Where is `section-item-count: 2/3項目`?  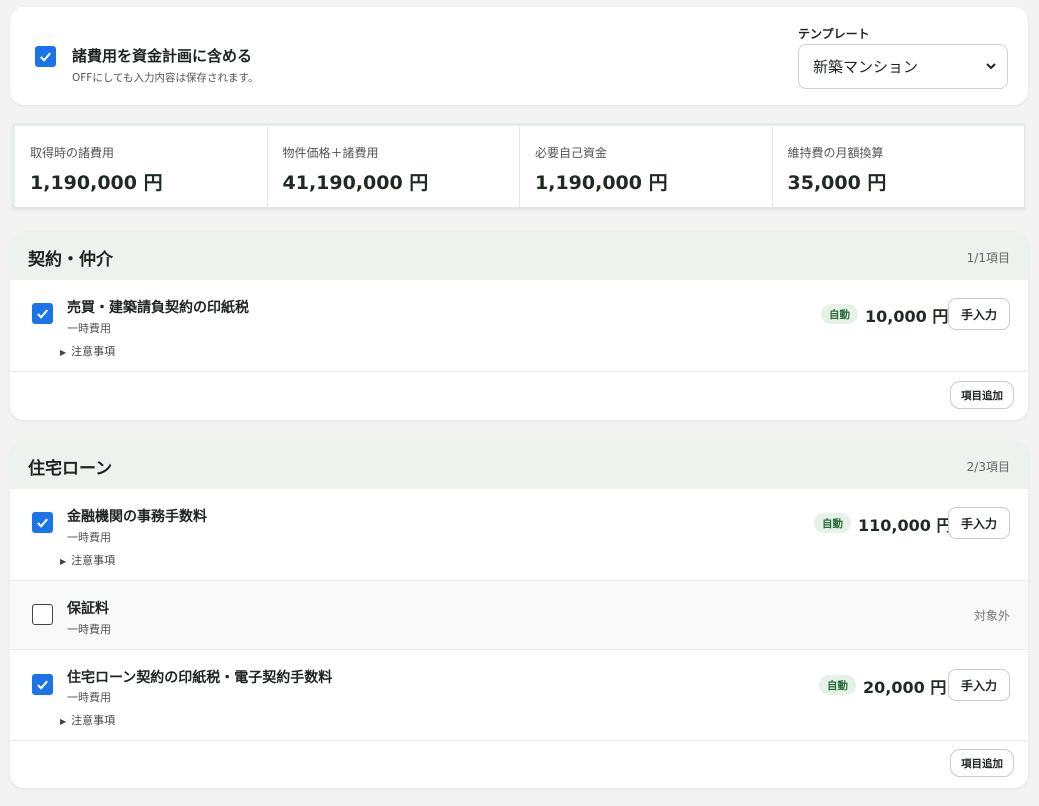 section-item-count: 2/3項目 is located at coordinates (988, 467).